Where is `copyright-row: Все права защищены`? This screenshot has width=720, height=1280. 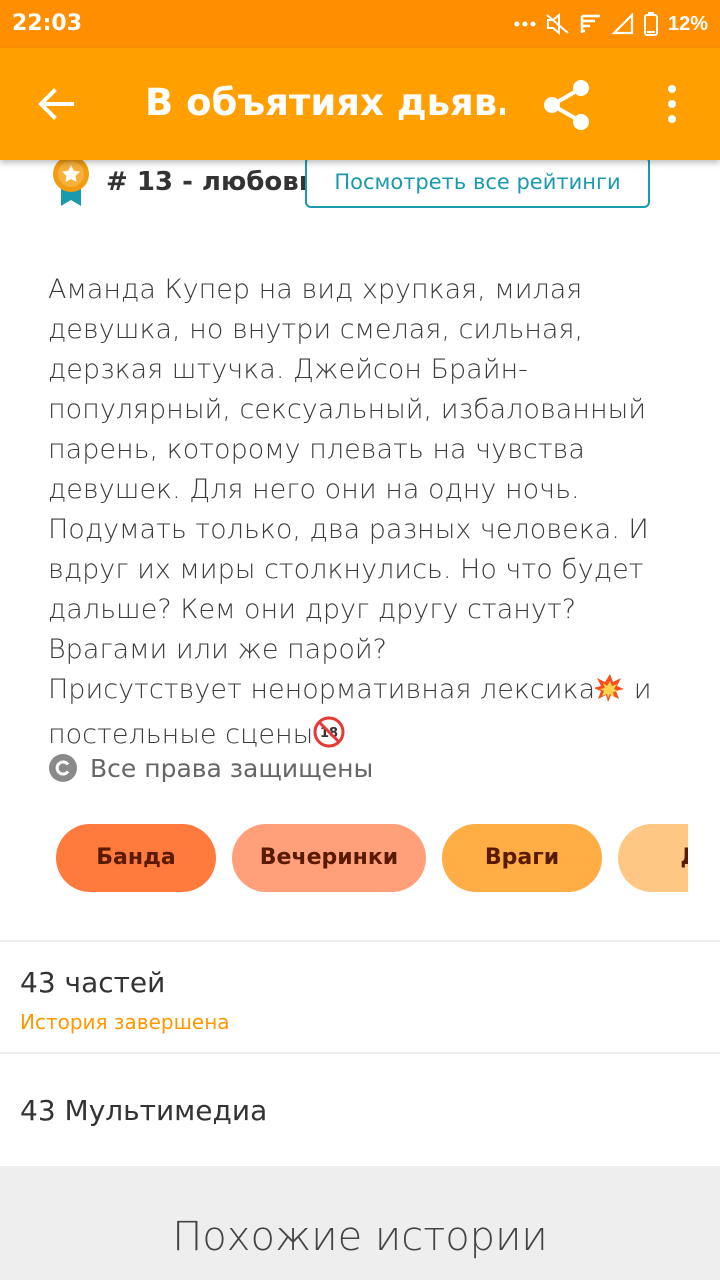 copyright-row: Все права защищены is located at coordinates (210, 768).